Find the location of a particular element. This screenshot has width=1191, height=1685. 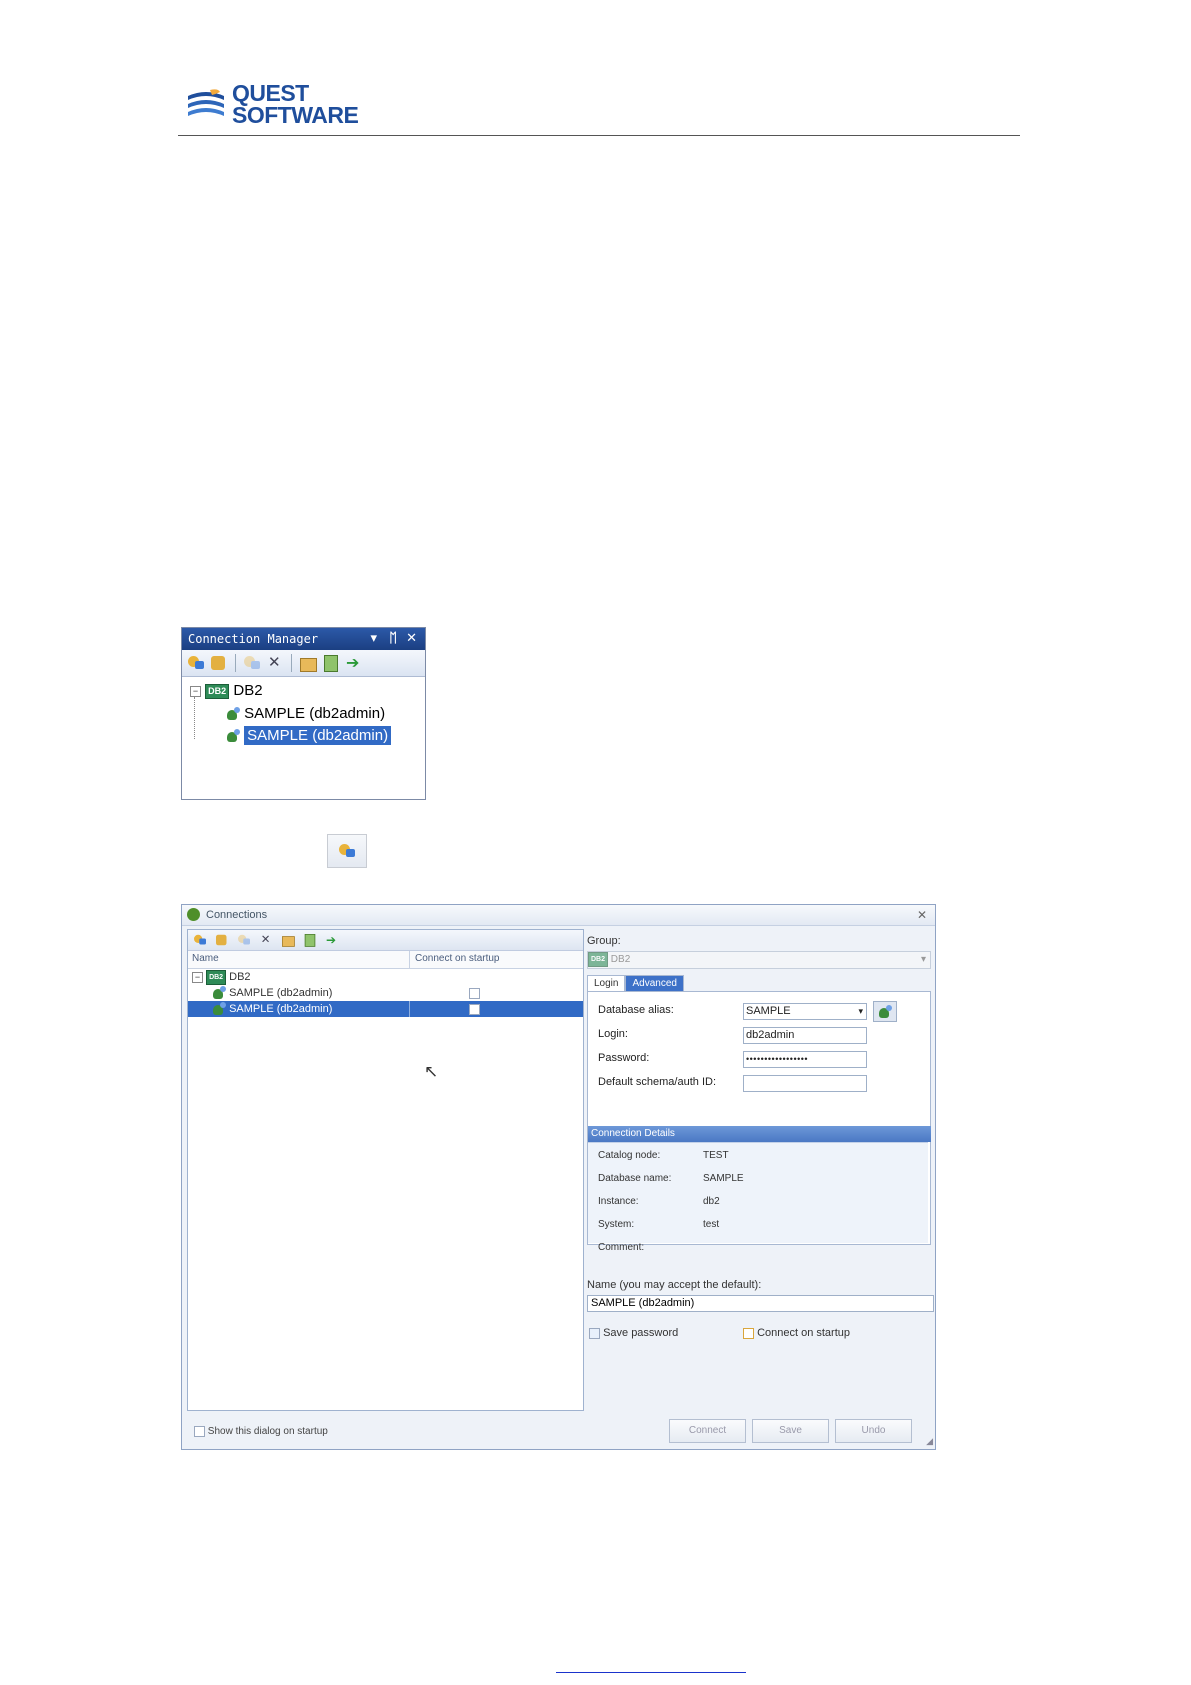

save-password-option: Save password is located at coordinates (633, 1333).